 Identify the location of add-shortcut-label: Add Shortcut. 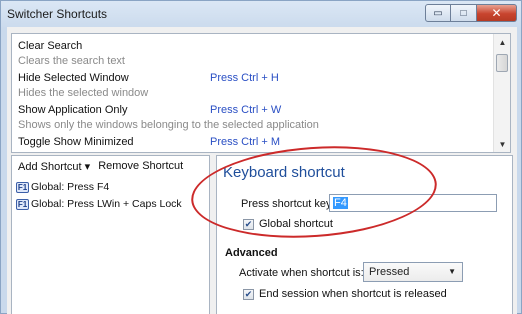
(50, 167).